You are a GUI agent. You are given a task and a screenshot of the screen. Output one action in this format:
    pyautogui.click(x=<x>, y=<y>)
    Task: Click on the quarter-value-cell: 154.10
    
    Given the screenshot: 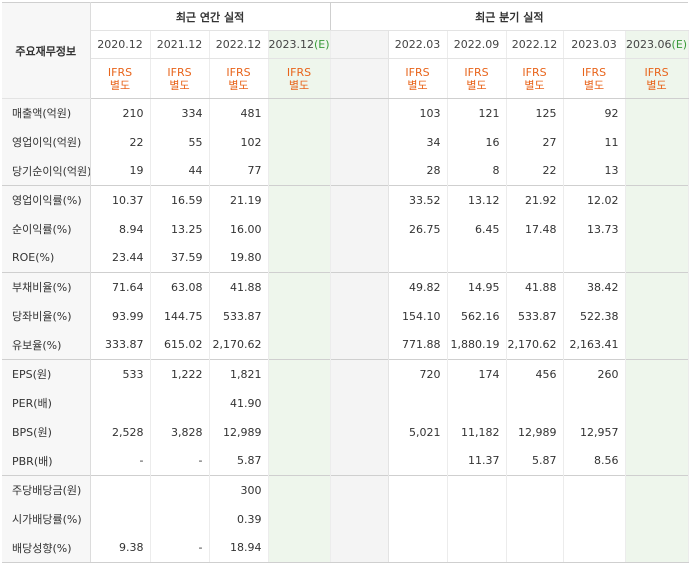 What is the action you would take?
    pyautogui.click(x=418, y=316)
    